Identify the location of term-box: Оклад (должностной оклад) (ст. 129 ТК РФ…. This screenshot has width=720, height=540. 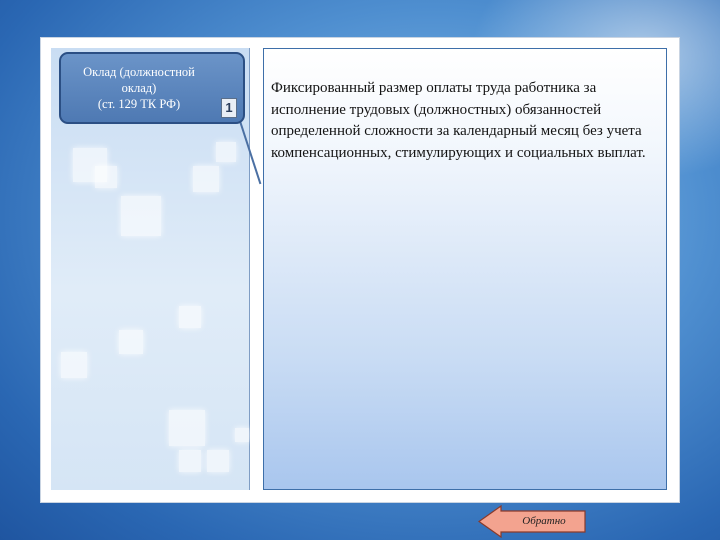
(152, 88).